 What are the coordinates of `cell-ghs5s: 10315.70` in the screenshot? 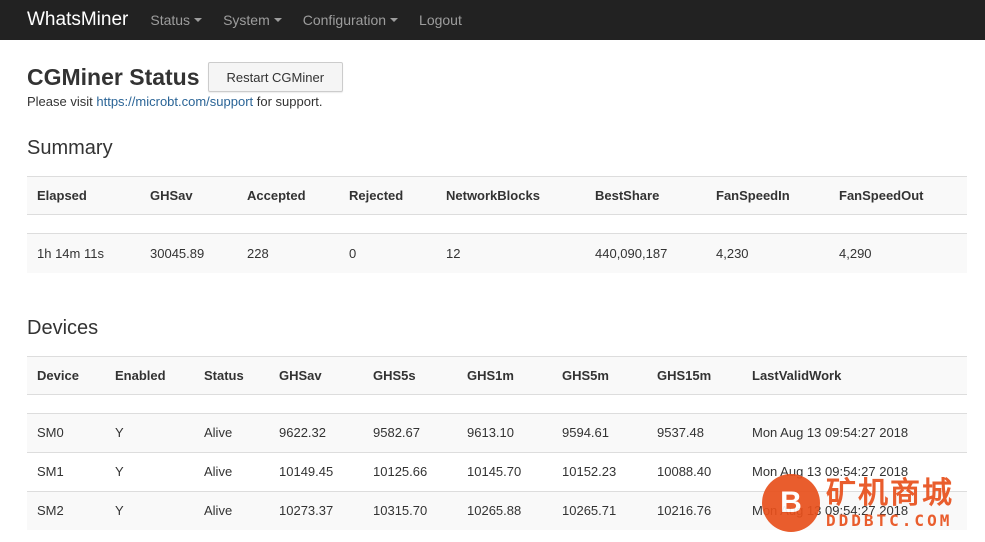 It's located at (410, 510).